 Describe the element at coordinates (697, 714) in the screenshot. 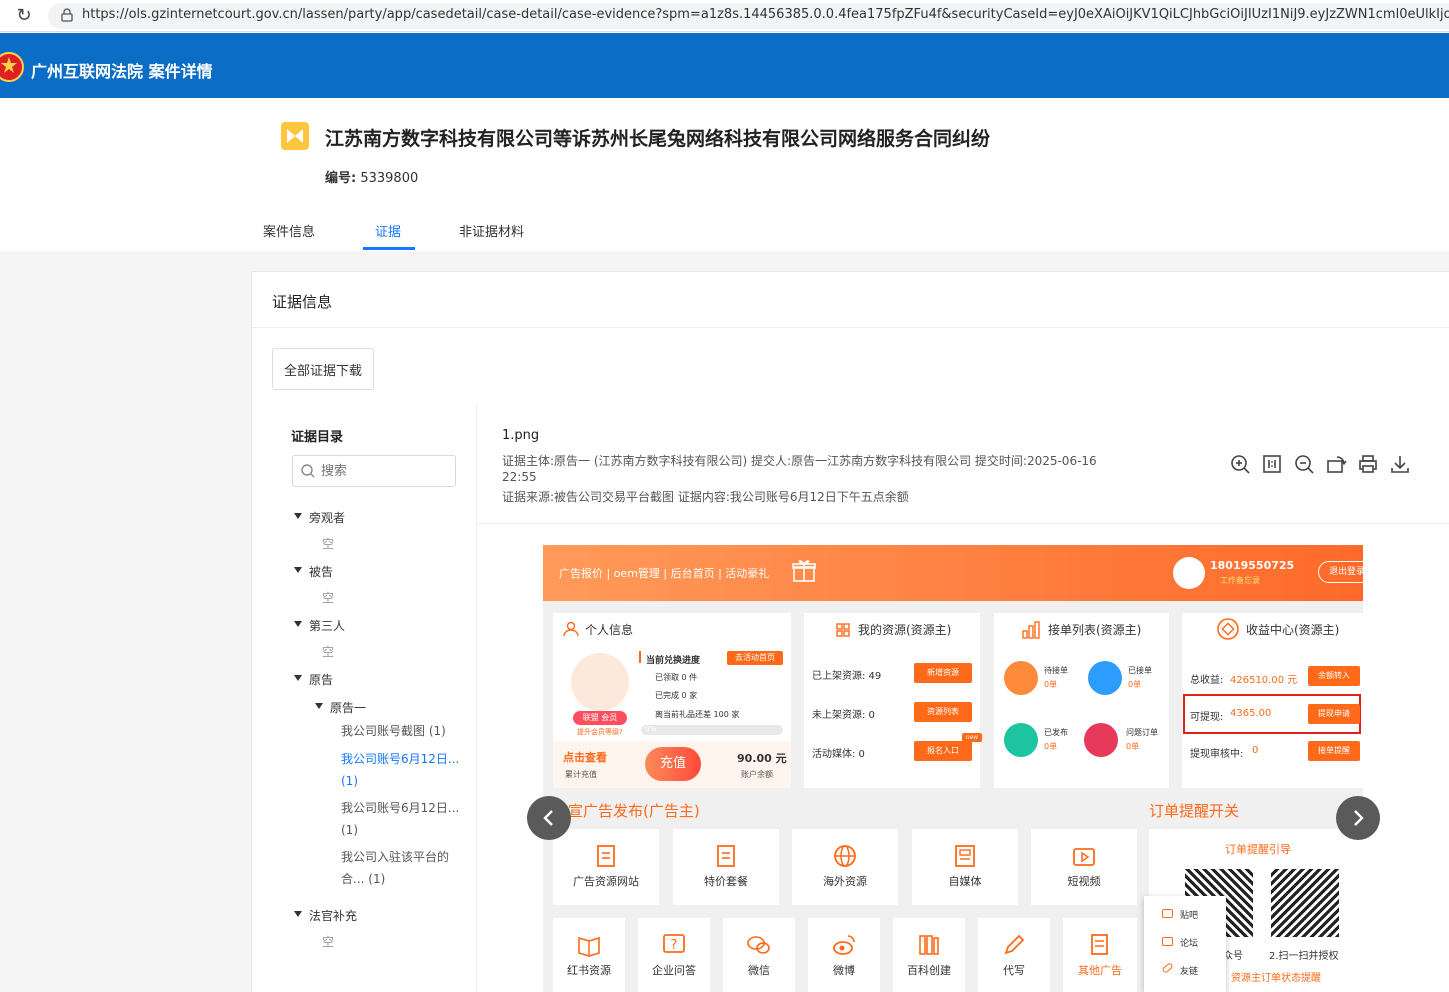

I see `need-count: 离当前礼品还差 100 家` at that location.